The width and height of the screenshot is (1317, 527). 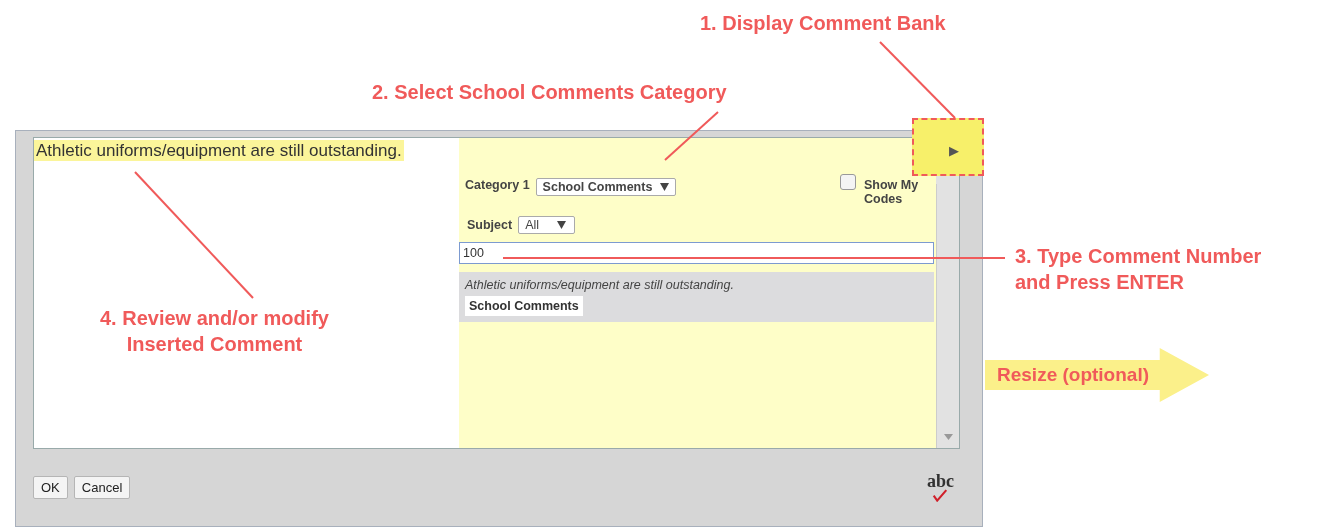 I want to click on spellcheck-button: abc, so click(x=940, y=487).